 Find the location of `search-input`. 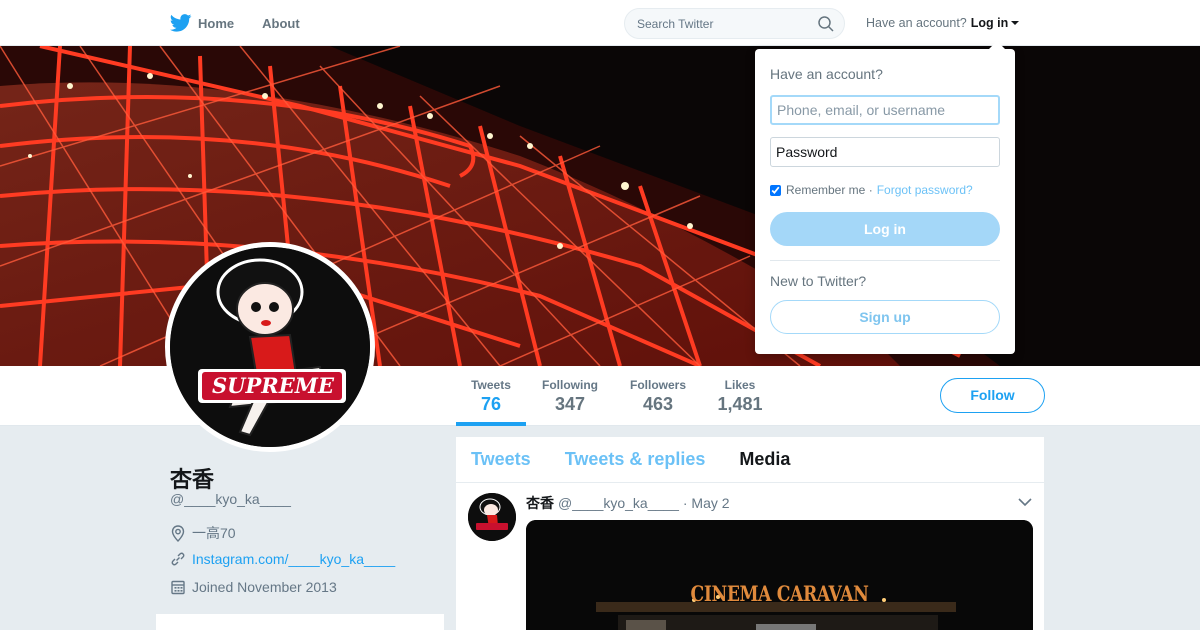

search-input is located at coordinates (715, 23).